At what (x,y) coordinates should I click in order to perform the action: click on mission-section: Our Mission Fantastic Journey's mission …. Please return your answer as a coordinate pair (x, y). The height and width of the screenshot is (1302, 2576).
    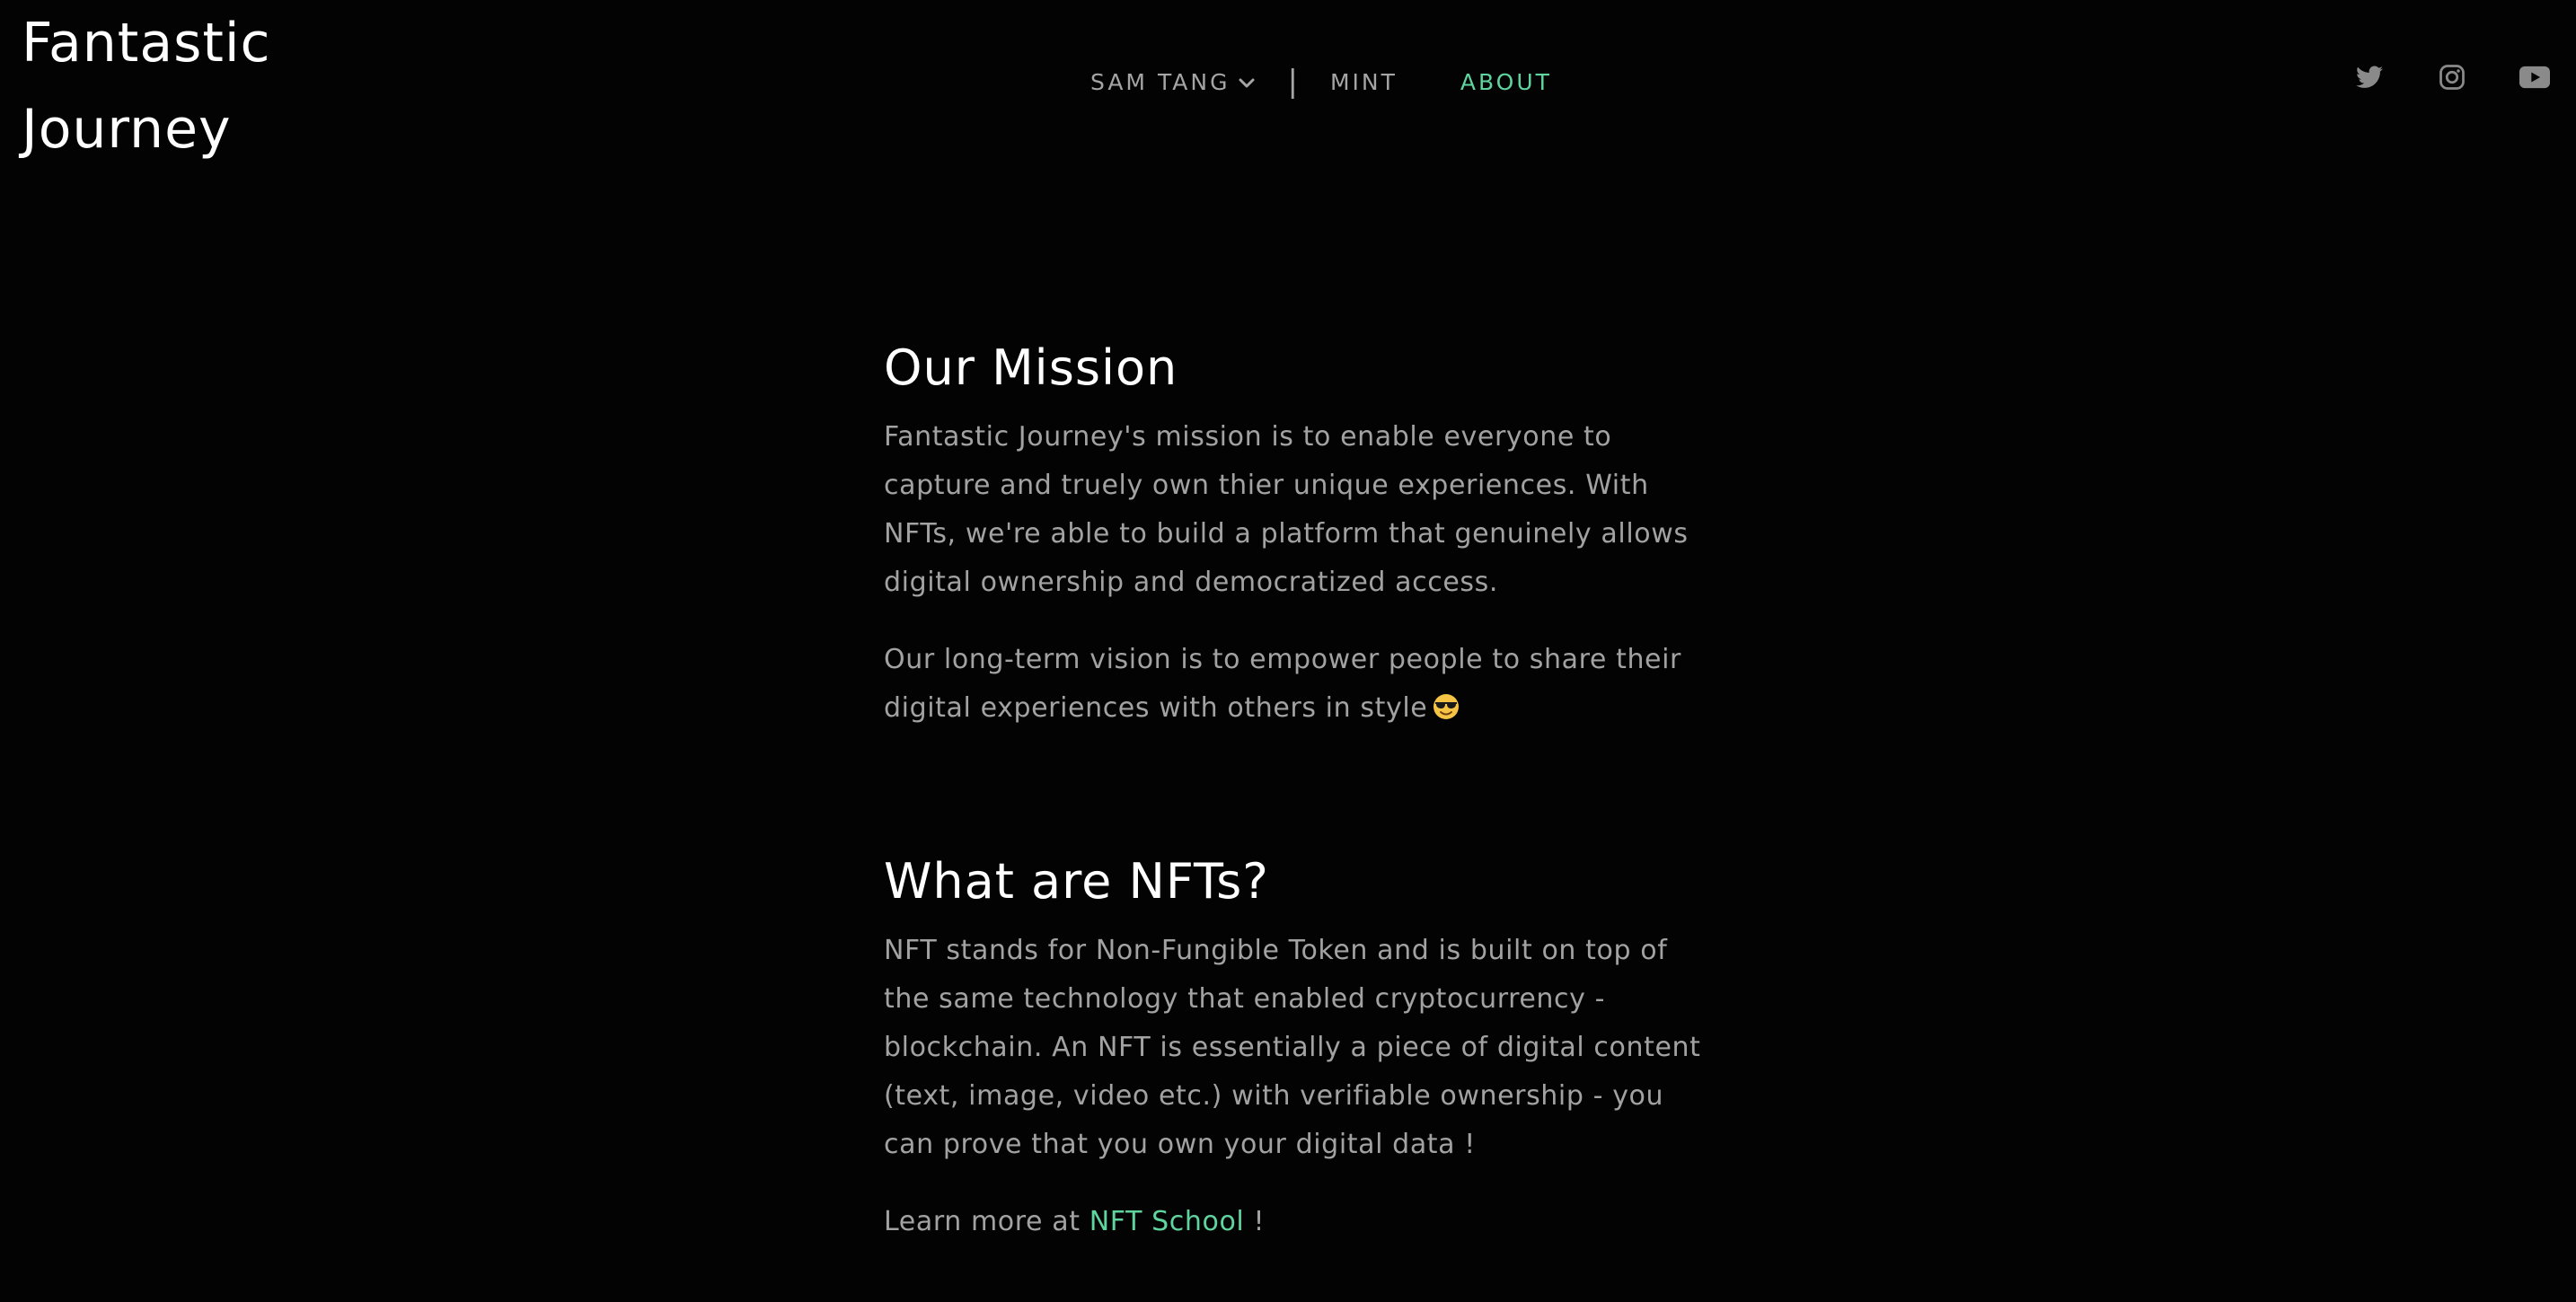
    Looking at the image, I should click on (1297, 534).